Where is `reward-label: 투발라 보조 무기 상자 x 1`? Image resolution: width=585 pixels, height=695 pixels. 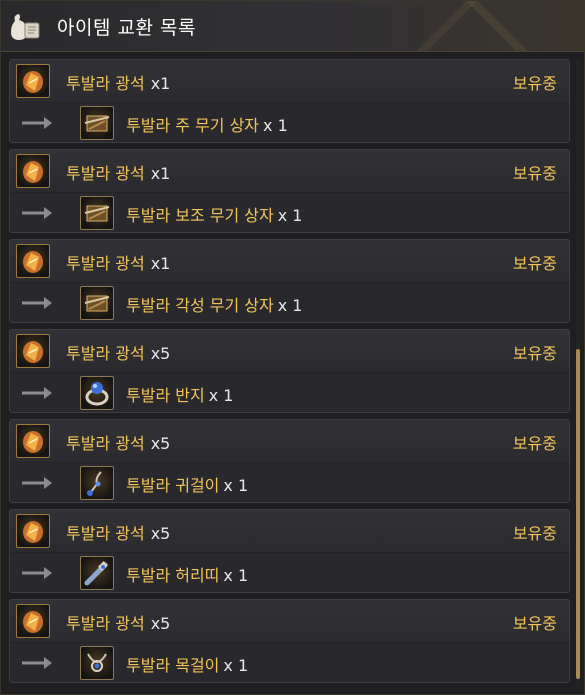
reward-label: 투발라 보조 무기 상자 x 1 is located at coordinates (214, 214).